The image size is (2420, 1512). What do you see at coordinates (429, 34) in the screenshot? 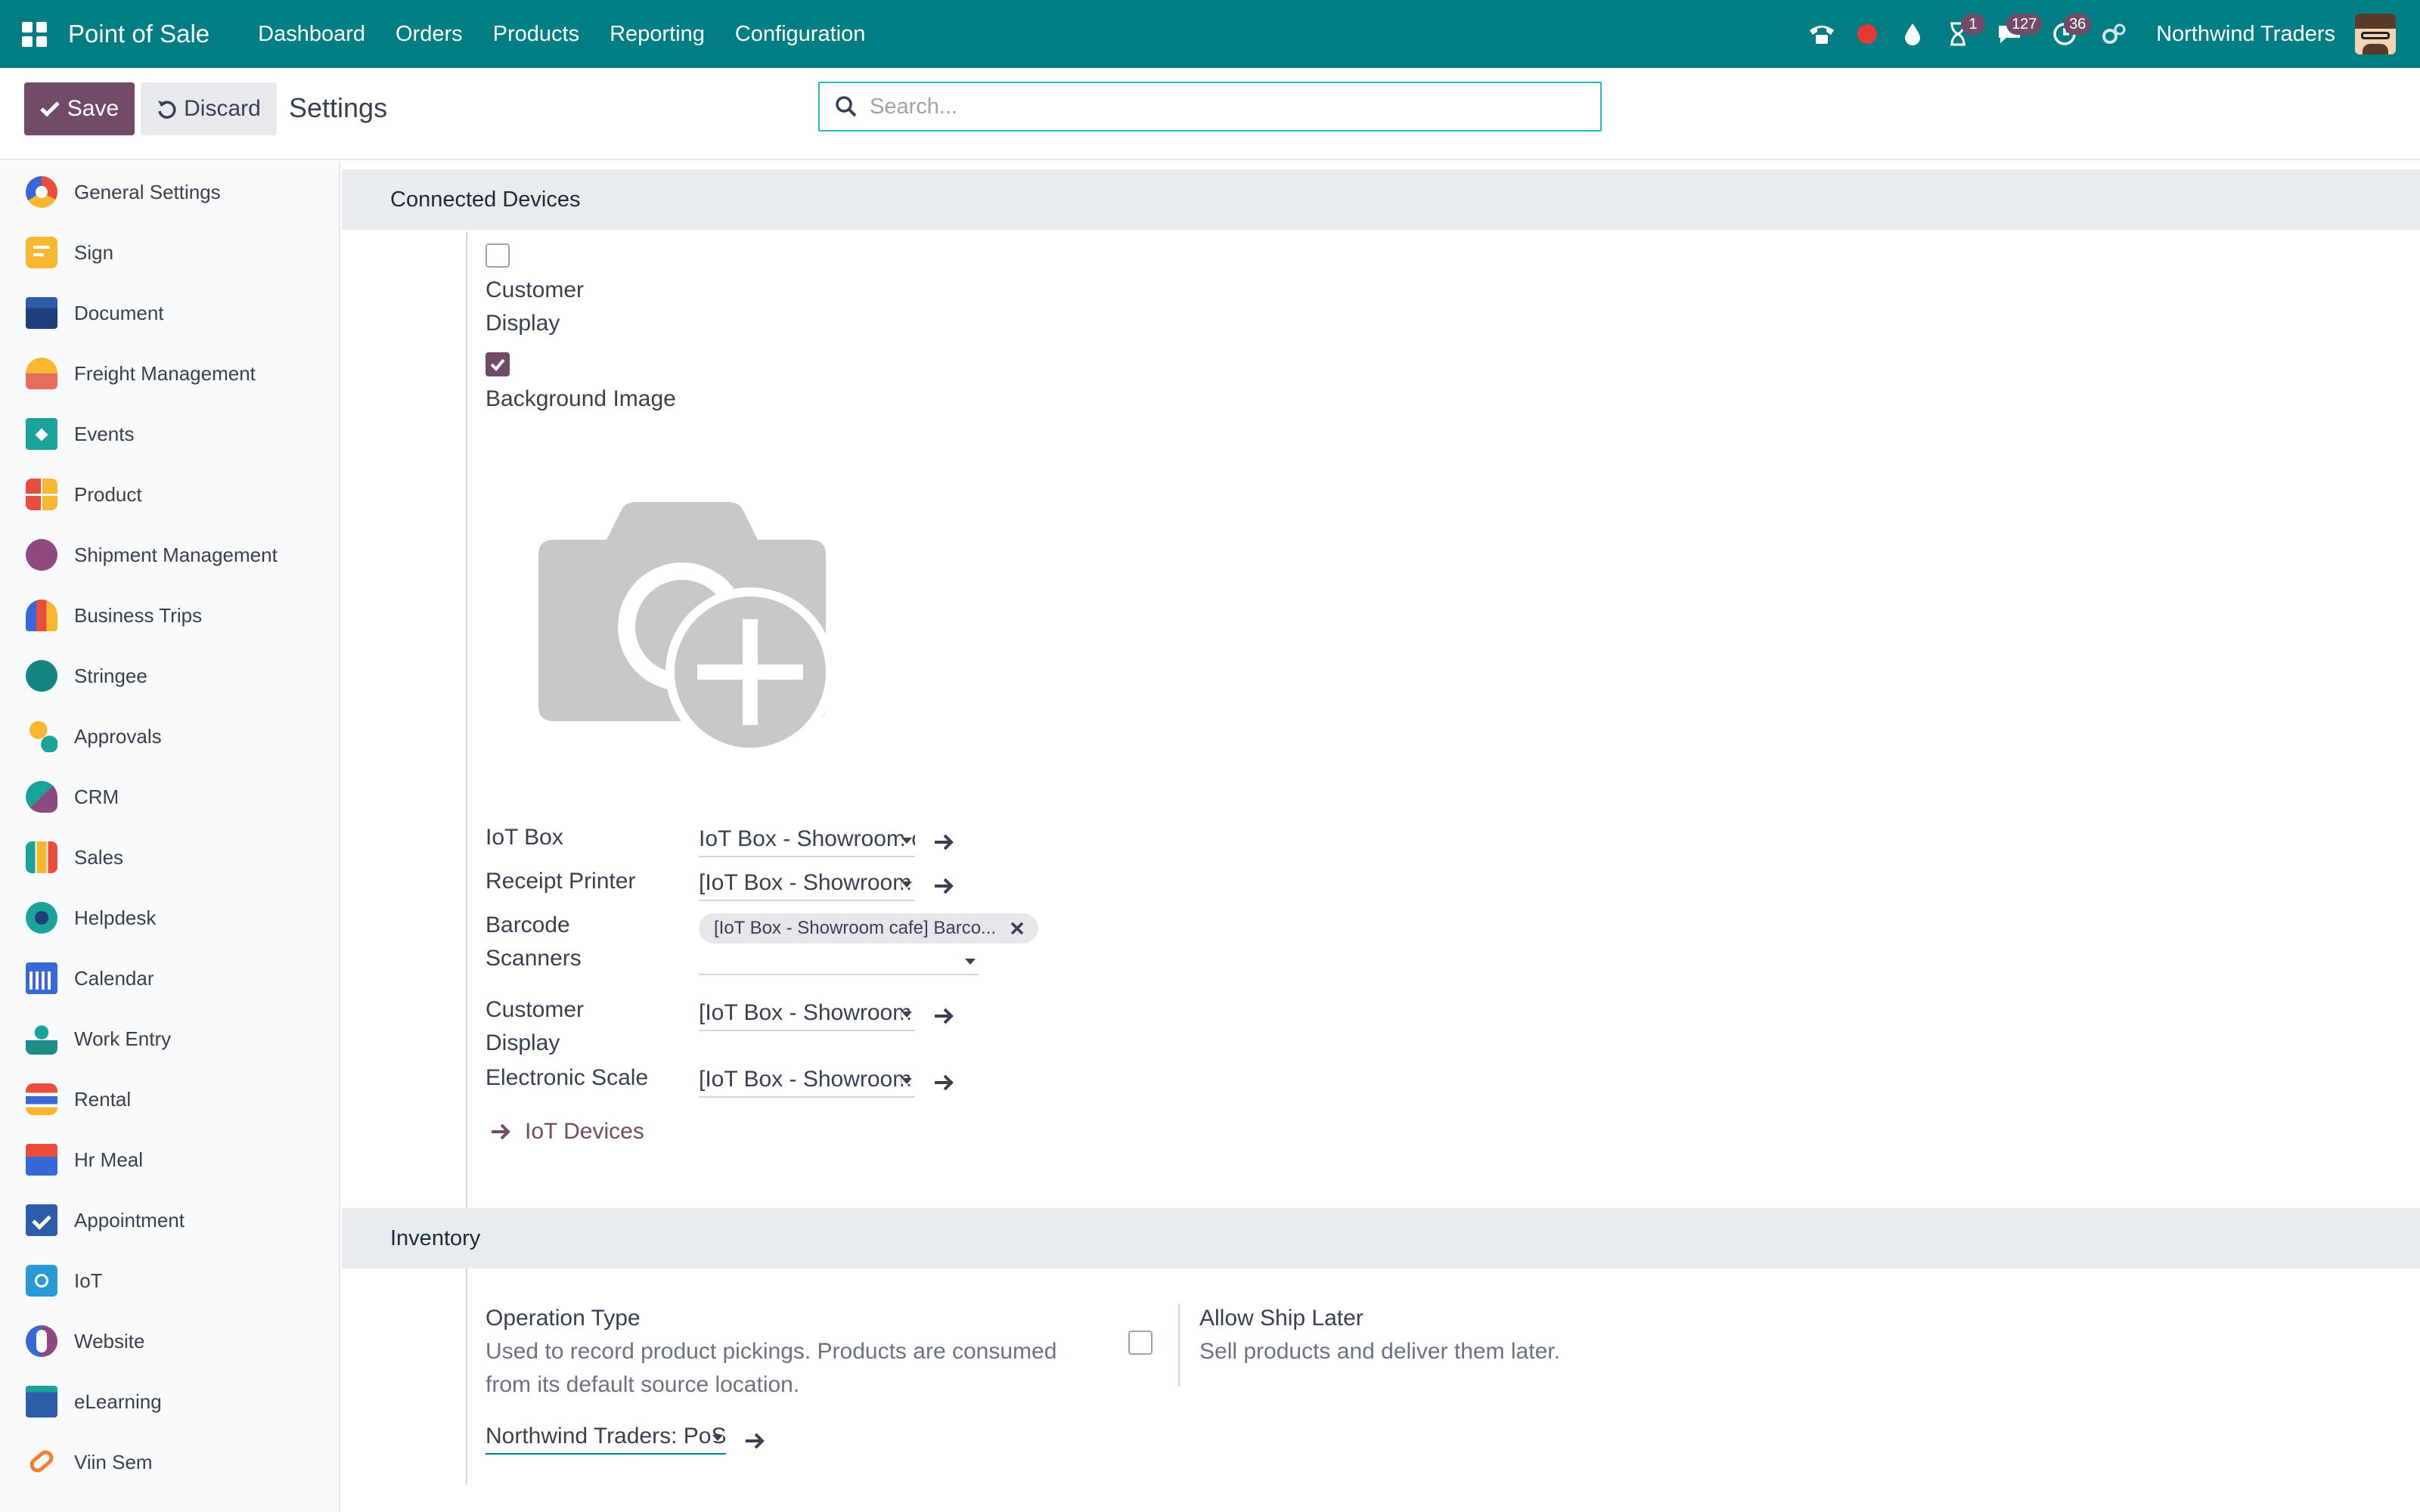
I see `menu-orders: Orders` at bounding box center [429, 34].